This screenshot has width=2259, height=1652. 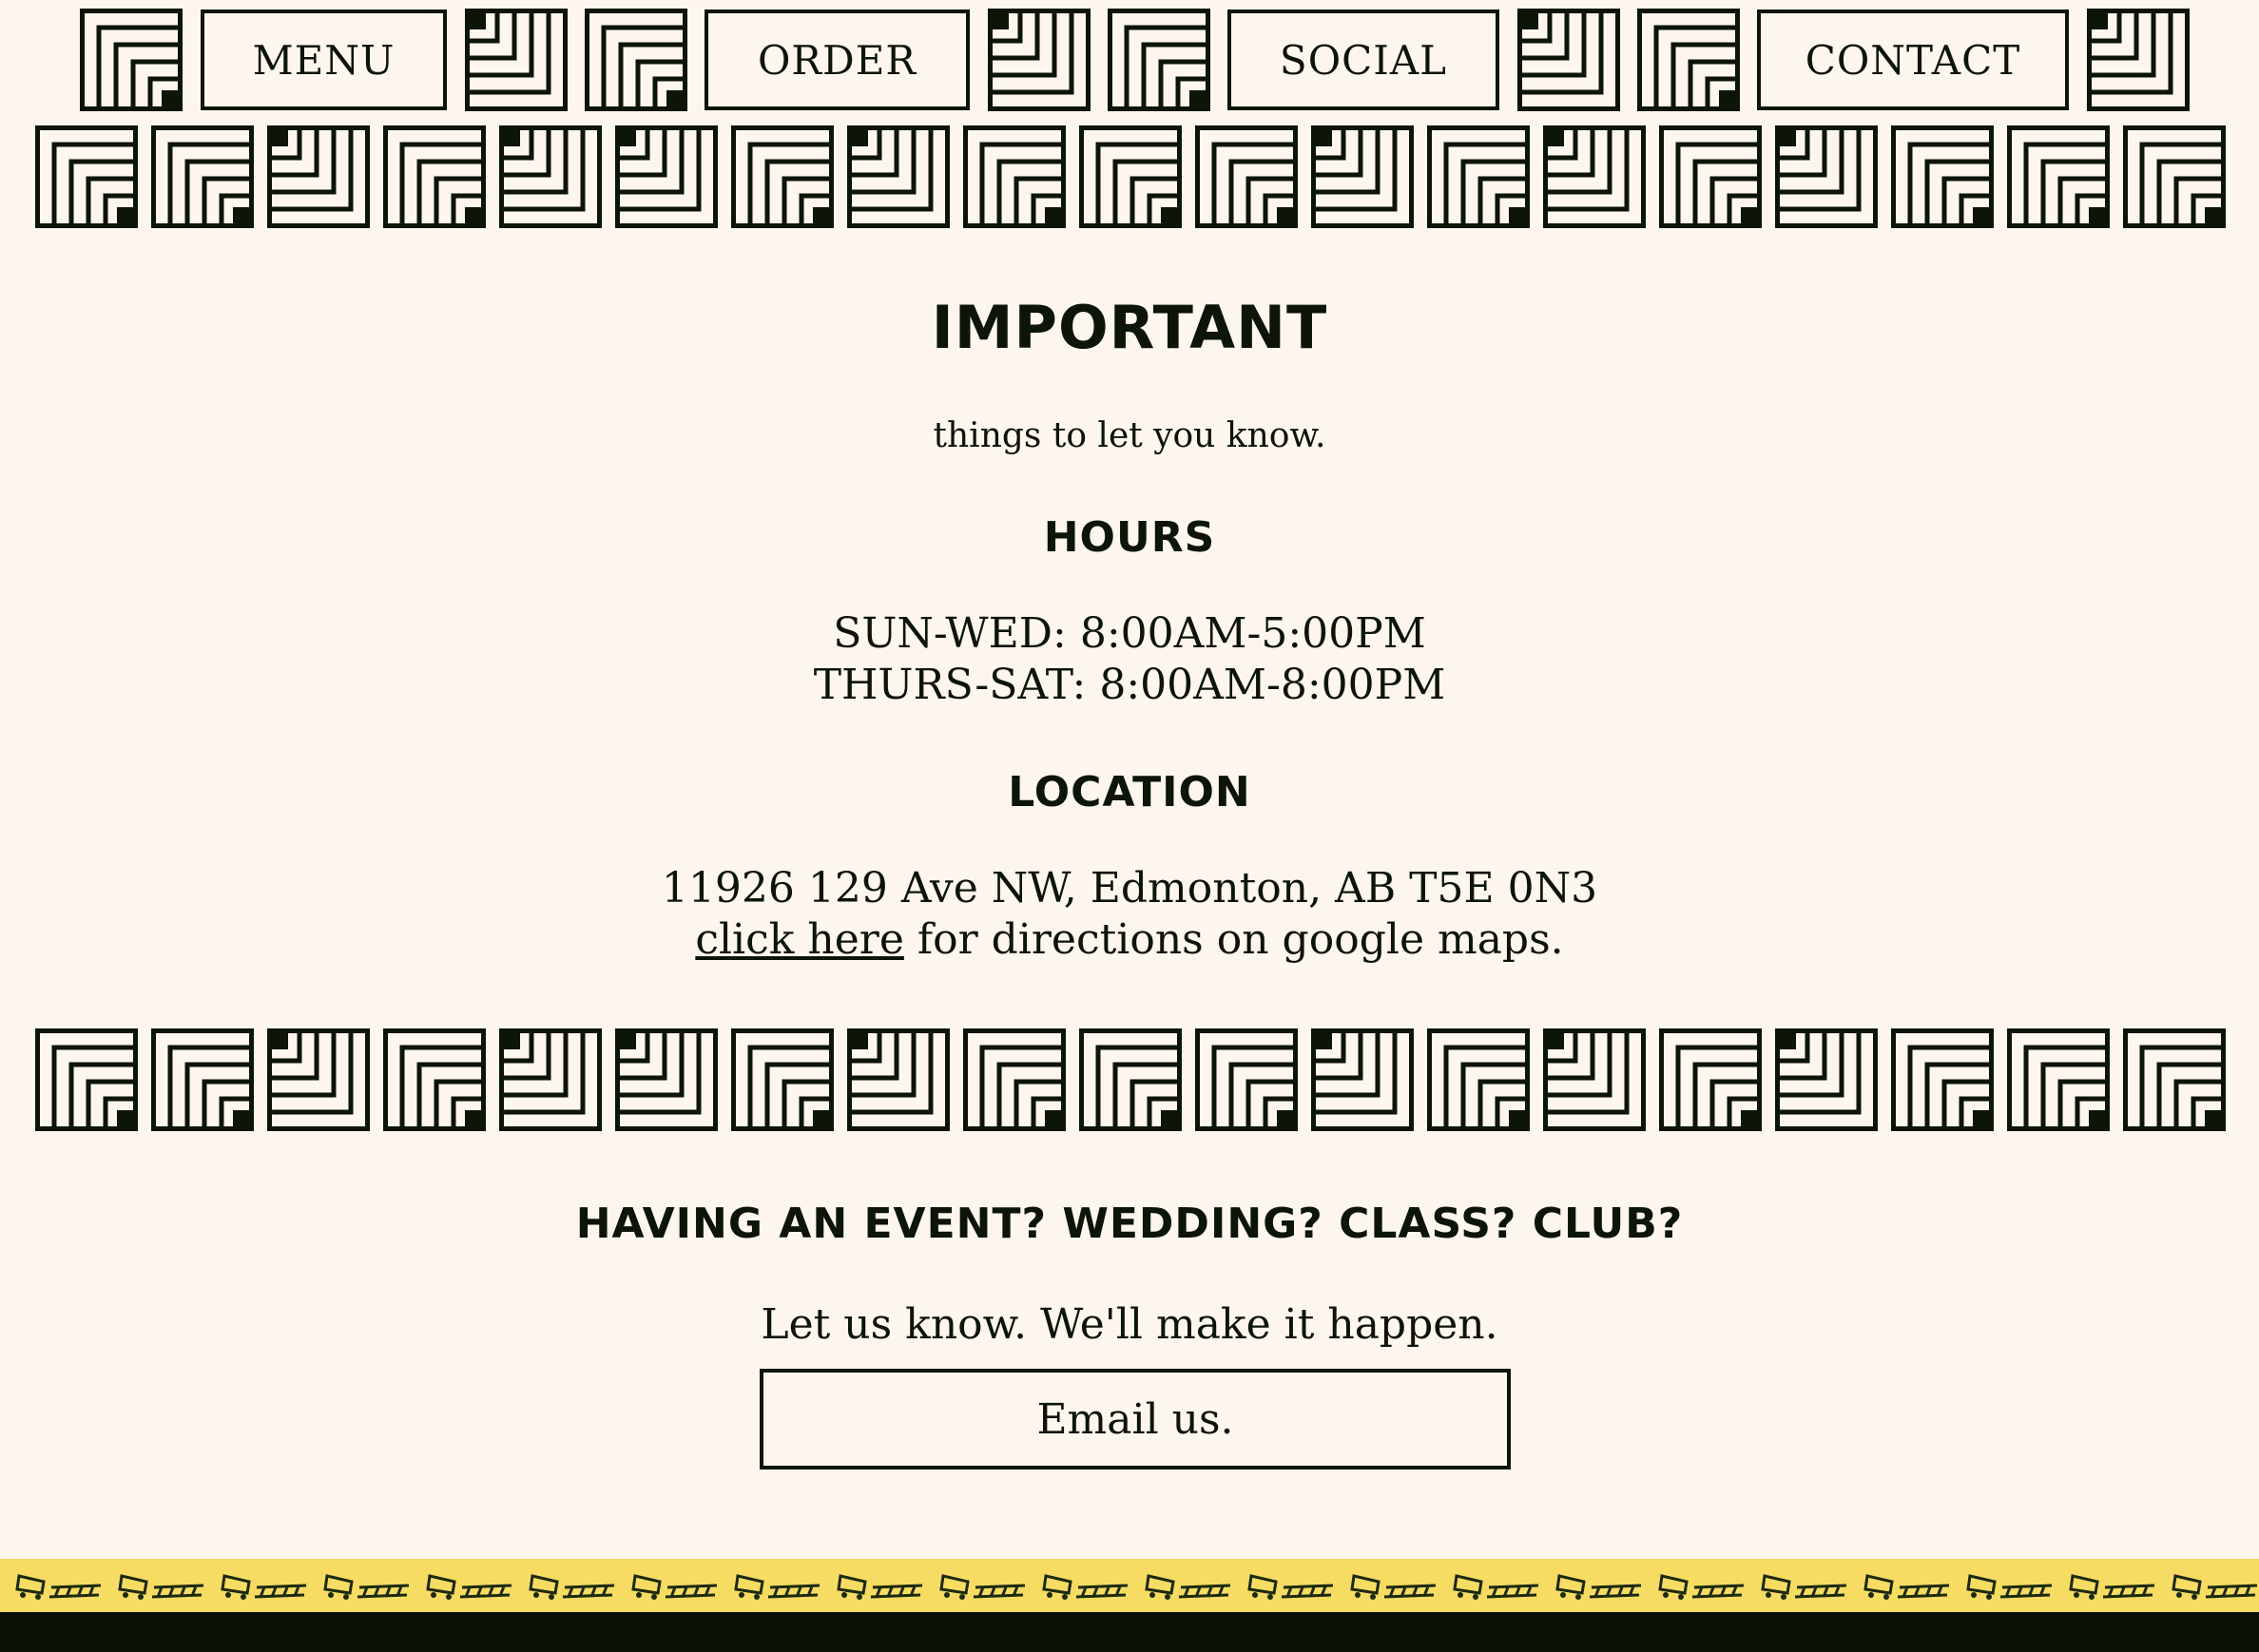 I want to click on hours-heading: HOURS, so click(x=1129, y=537).